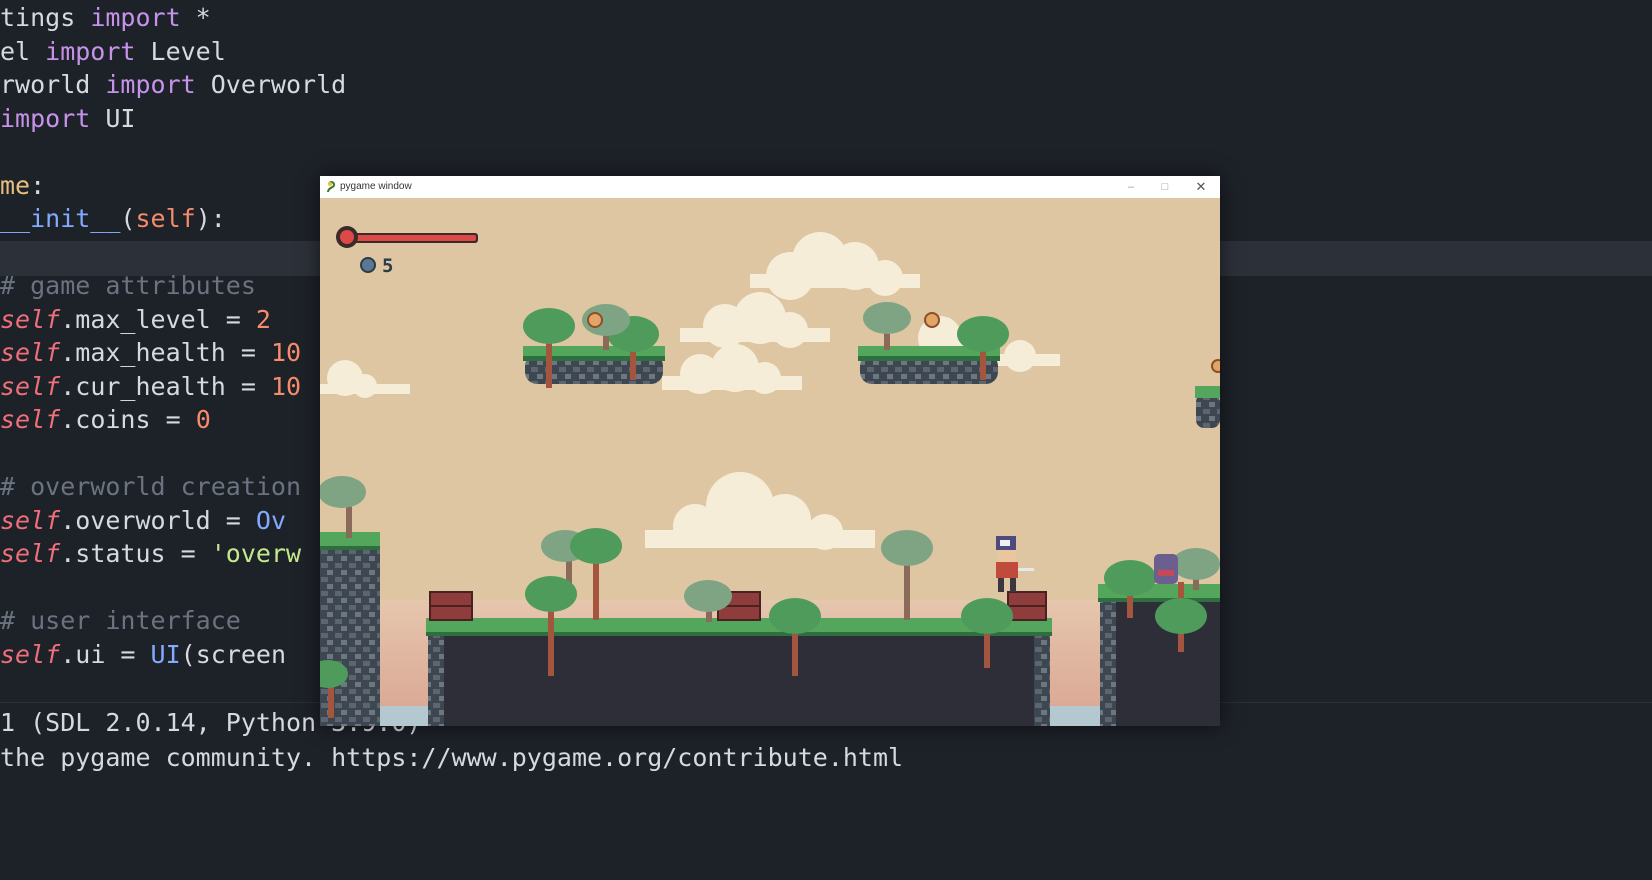 The height and width of the screenshot is (880, 1652). What do you see at coordinates (203, 419) in the screenshot?
I see `code-token: 0` at bounding box center [203, 419].